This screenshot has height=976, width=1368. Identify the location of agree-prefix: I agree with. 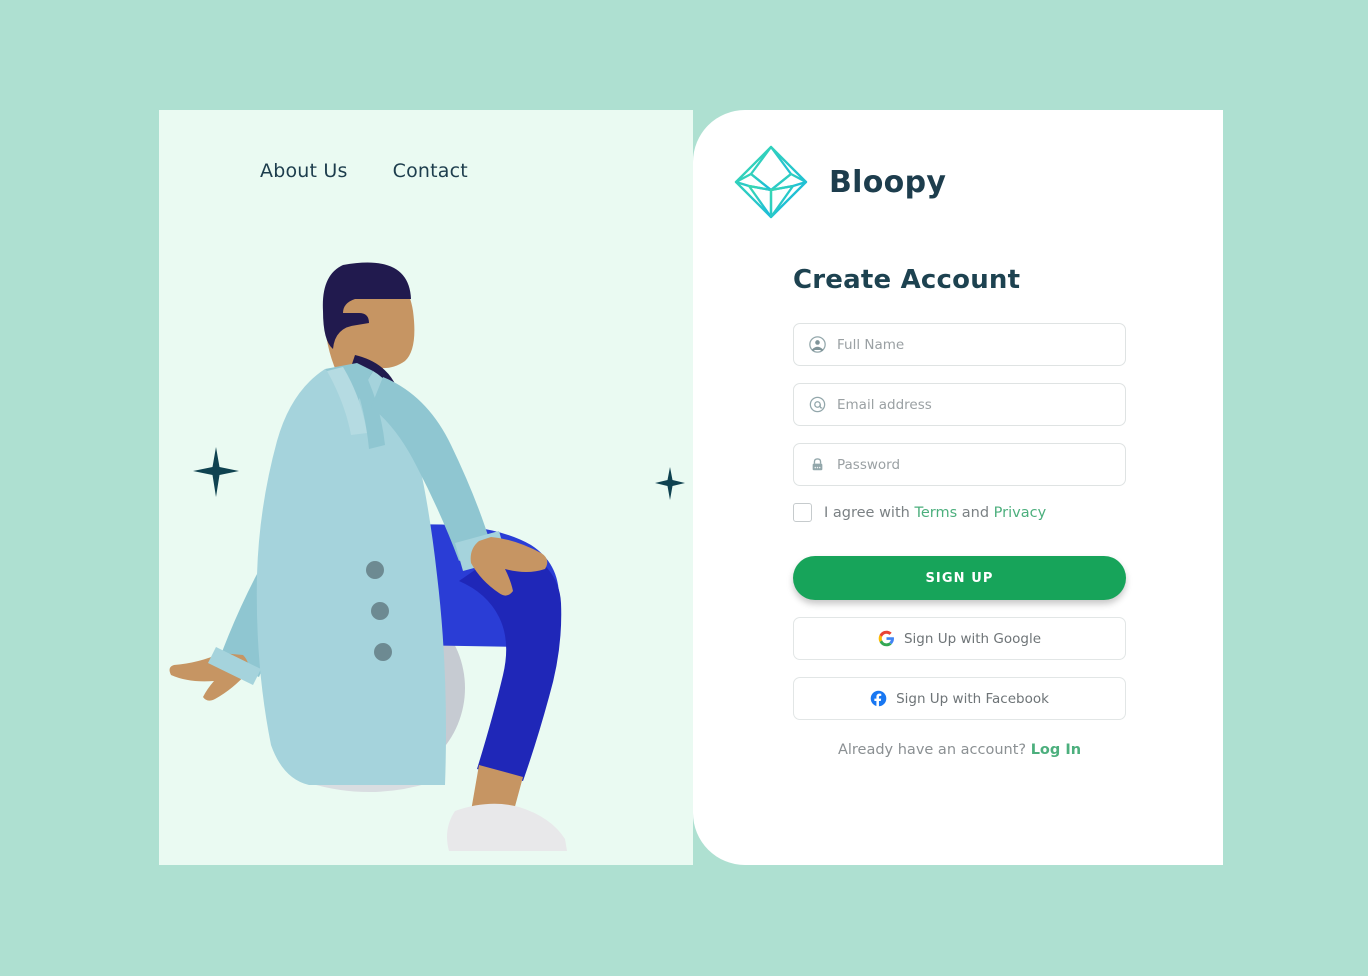
(867, 512).